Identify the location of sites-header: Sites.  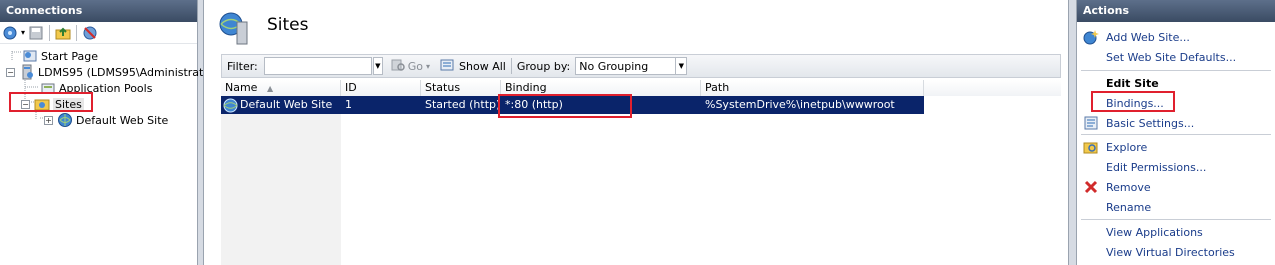
(636, 25).